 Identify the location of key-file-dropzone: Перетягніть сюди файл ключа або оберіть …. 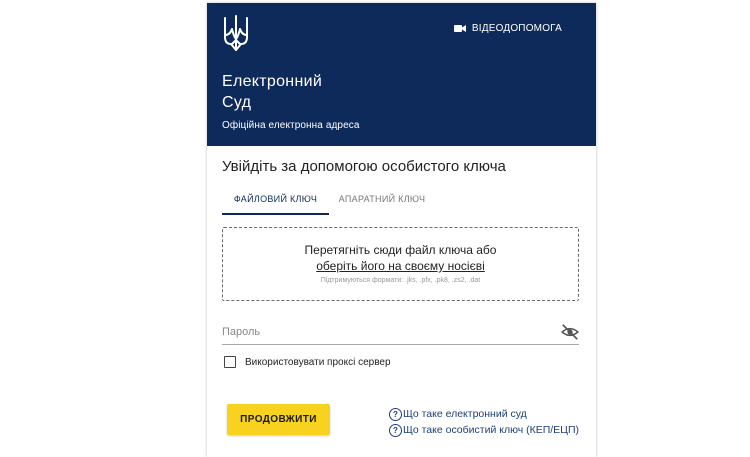
(400, 264).